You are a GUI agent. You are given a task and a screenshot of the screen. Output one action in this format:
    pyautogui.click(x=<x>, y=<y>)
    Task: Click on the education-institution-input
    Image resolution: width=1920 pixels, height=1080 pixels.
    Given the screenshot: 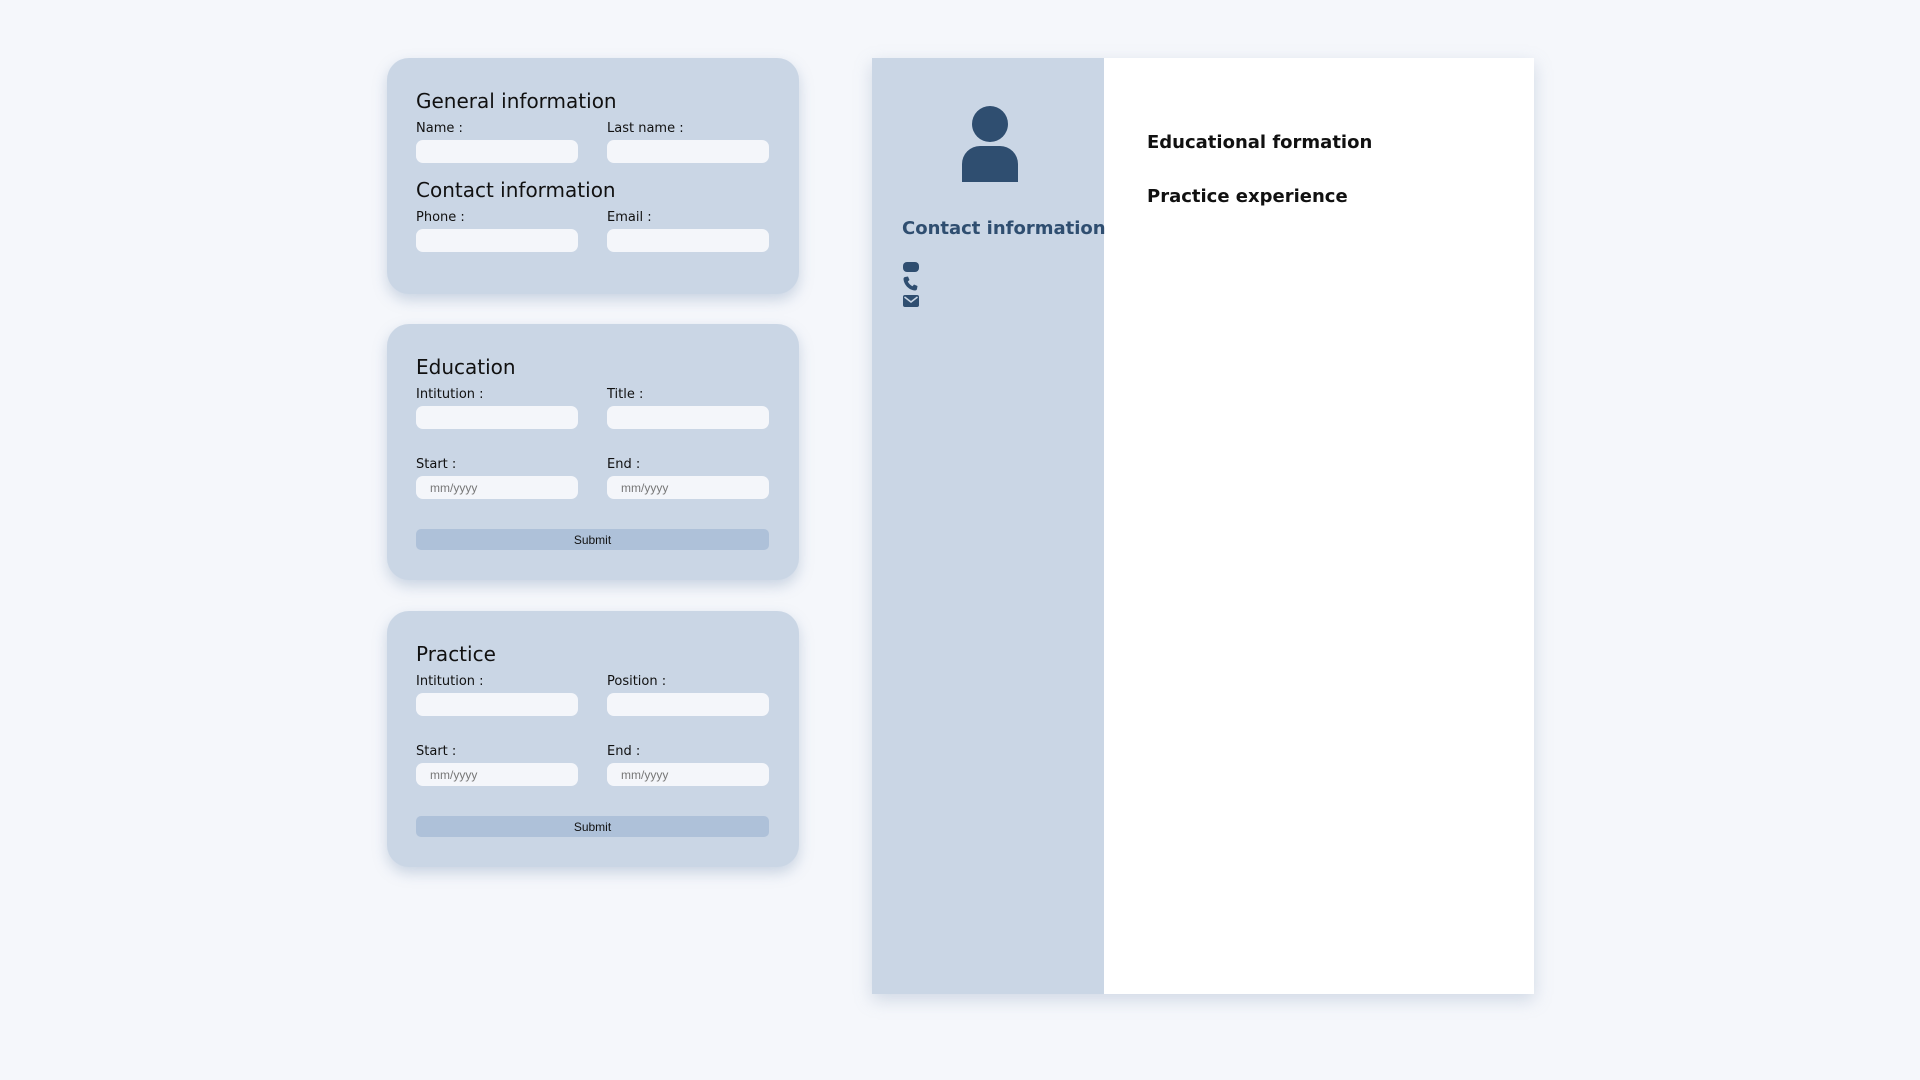 What is the action you would take?
    pyautogui.click(x=497, y=417)
    